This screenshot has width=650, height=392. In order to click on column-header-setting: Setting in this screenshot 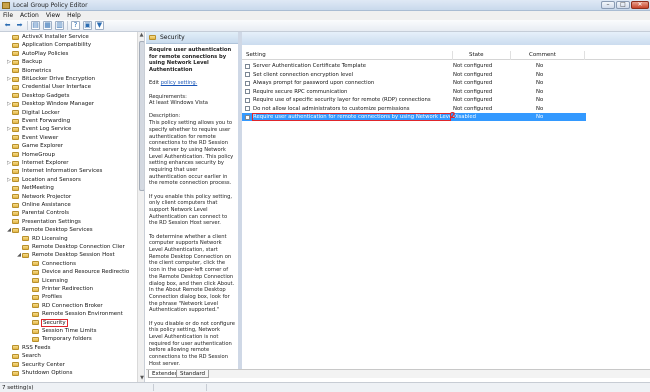, I will do `click(256, 55)`.